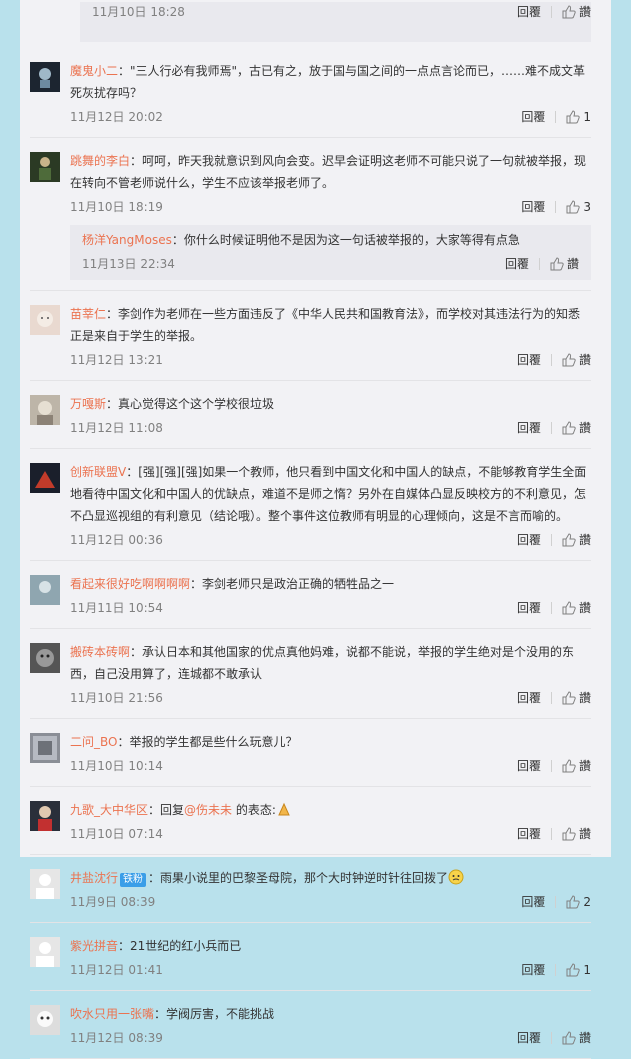 This screenshot has width=631, height=1059. Describe the element at coordinates (94, 71) in the screenshot. I see `username-link: 魔鬼小二` at that location.